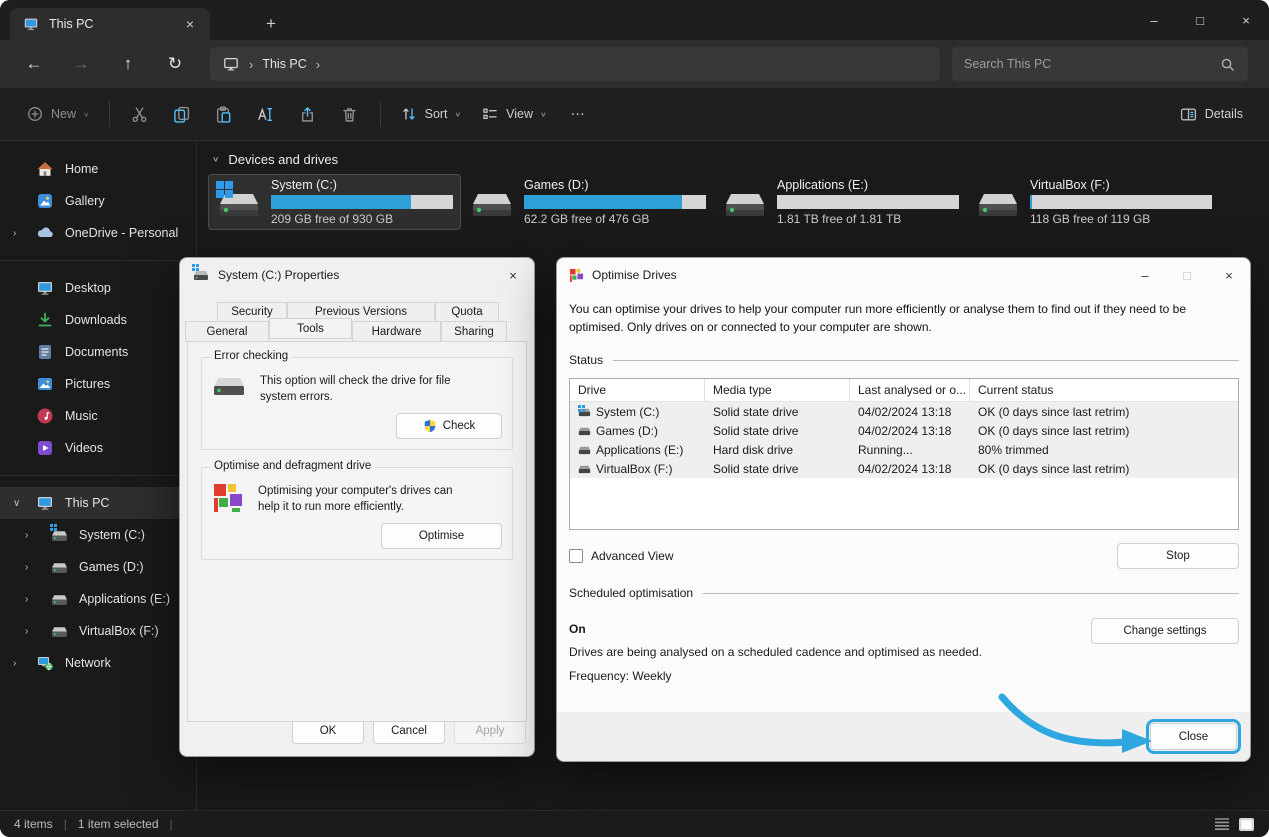  I want to click on sidebar-item-applications-e: › Applications (E:), so click(98, 599).